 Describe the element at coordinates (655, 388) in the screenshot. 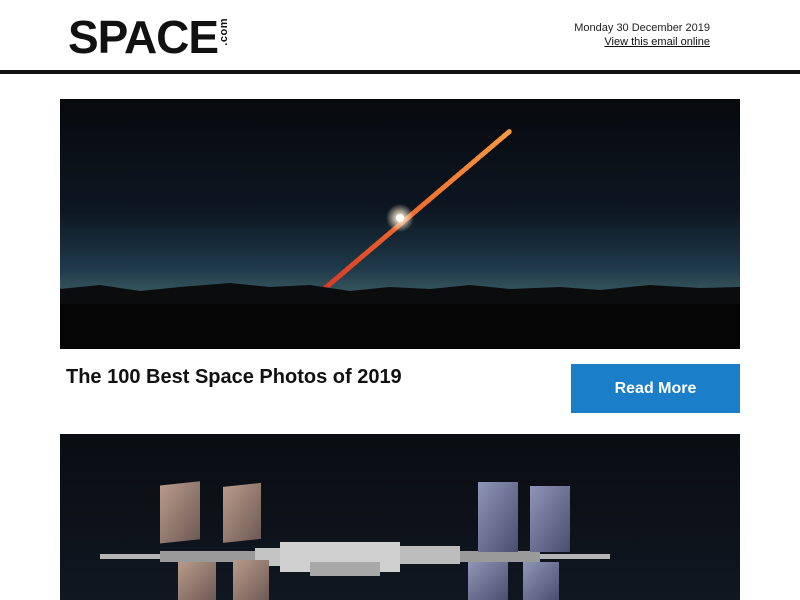

I see `read-more-button: Read More` at that location.